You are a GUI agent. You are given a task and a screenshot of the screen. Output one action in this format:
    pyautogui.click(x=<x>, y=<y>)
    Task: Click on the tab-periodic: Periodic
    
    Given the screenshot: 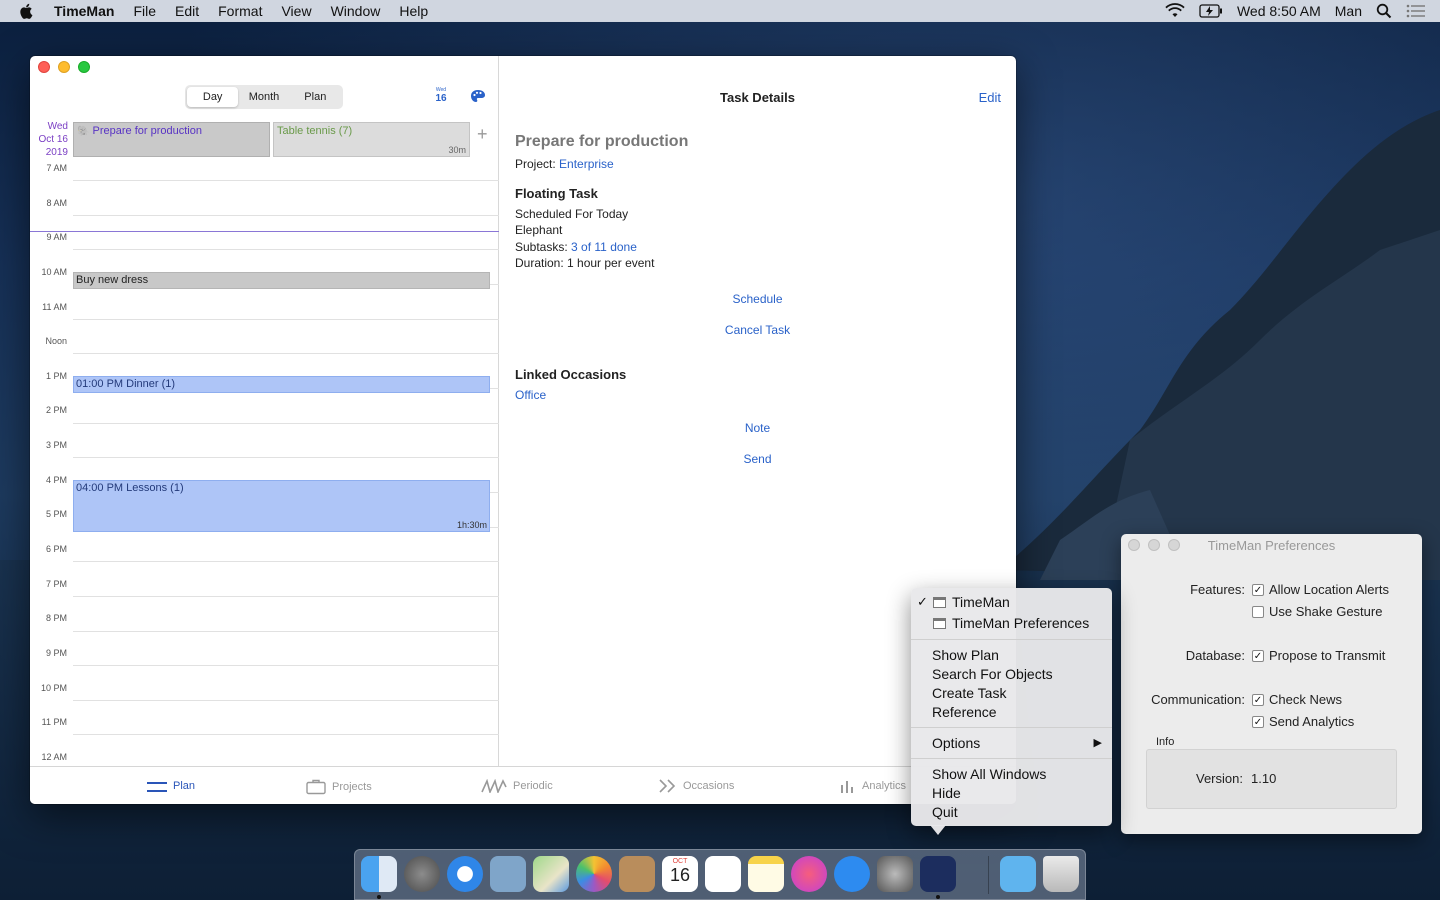 What is the action you would take?
    pyautogui.click(x=517, y=786)
    